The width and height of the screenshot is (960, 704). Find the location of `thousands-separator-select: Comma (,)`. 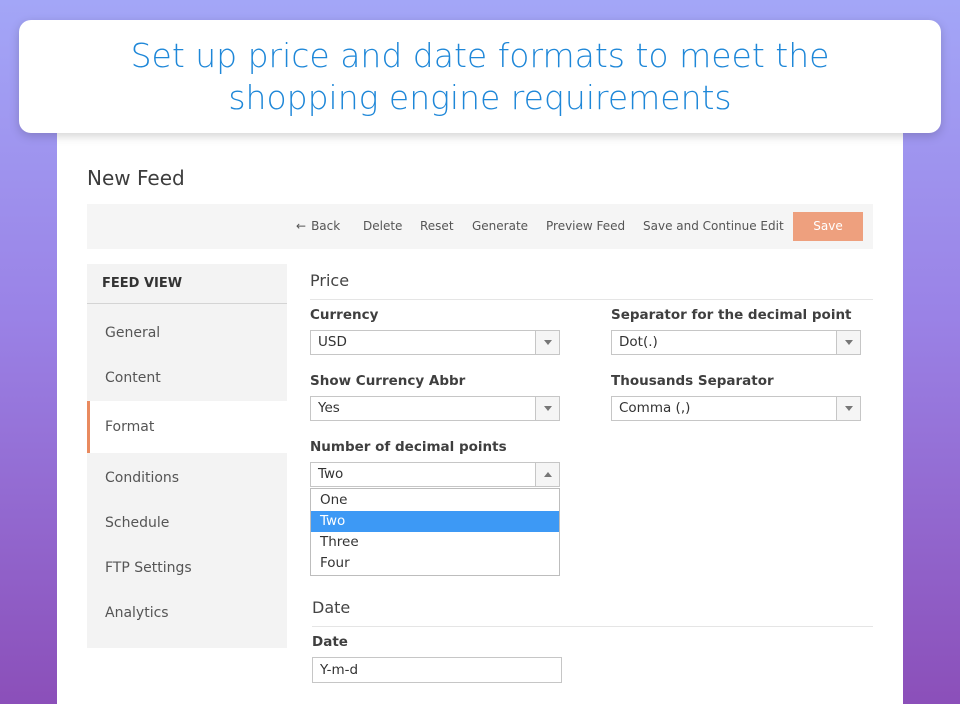

thousands-separator-select: Comma (,) is located at coordinates (736, 408).